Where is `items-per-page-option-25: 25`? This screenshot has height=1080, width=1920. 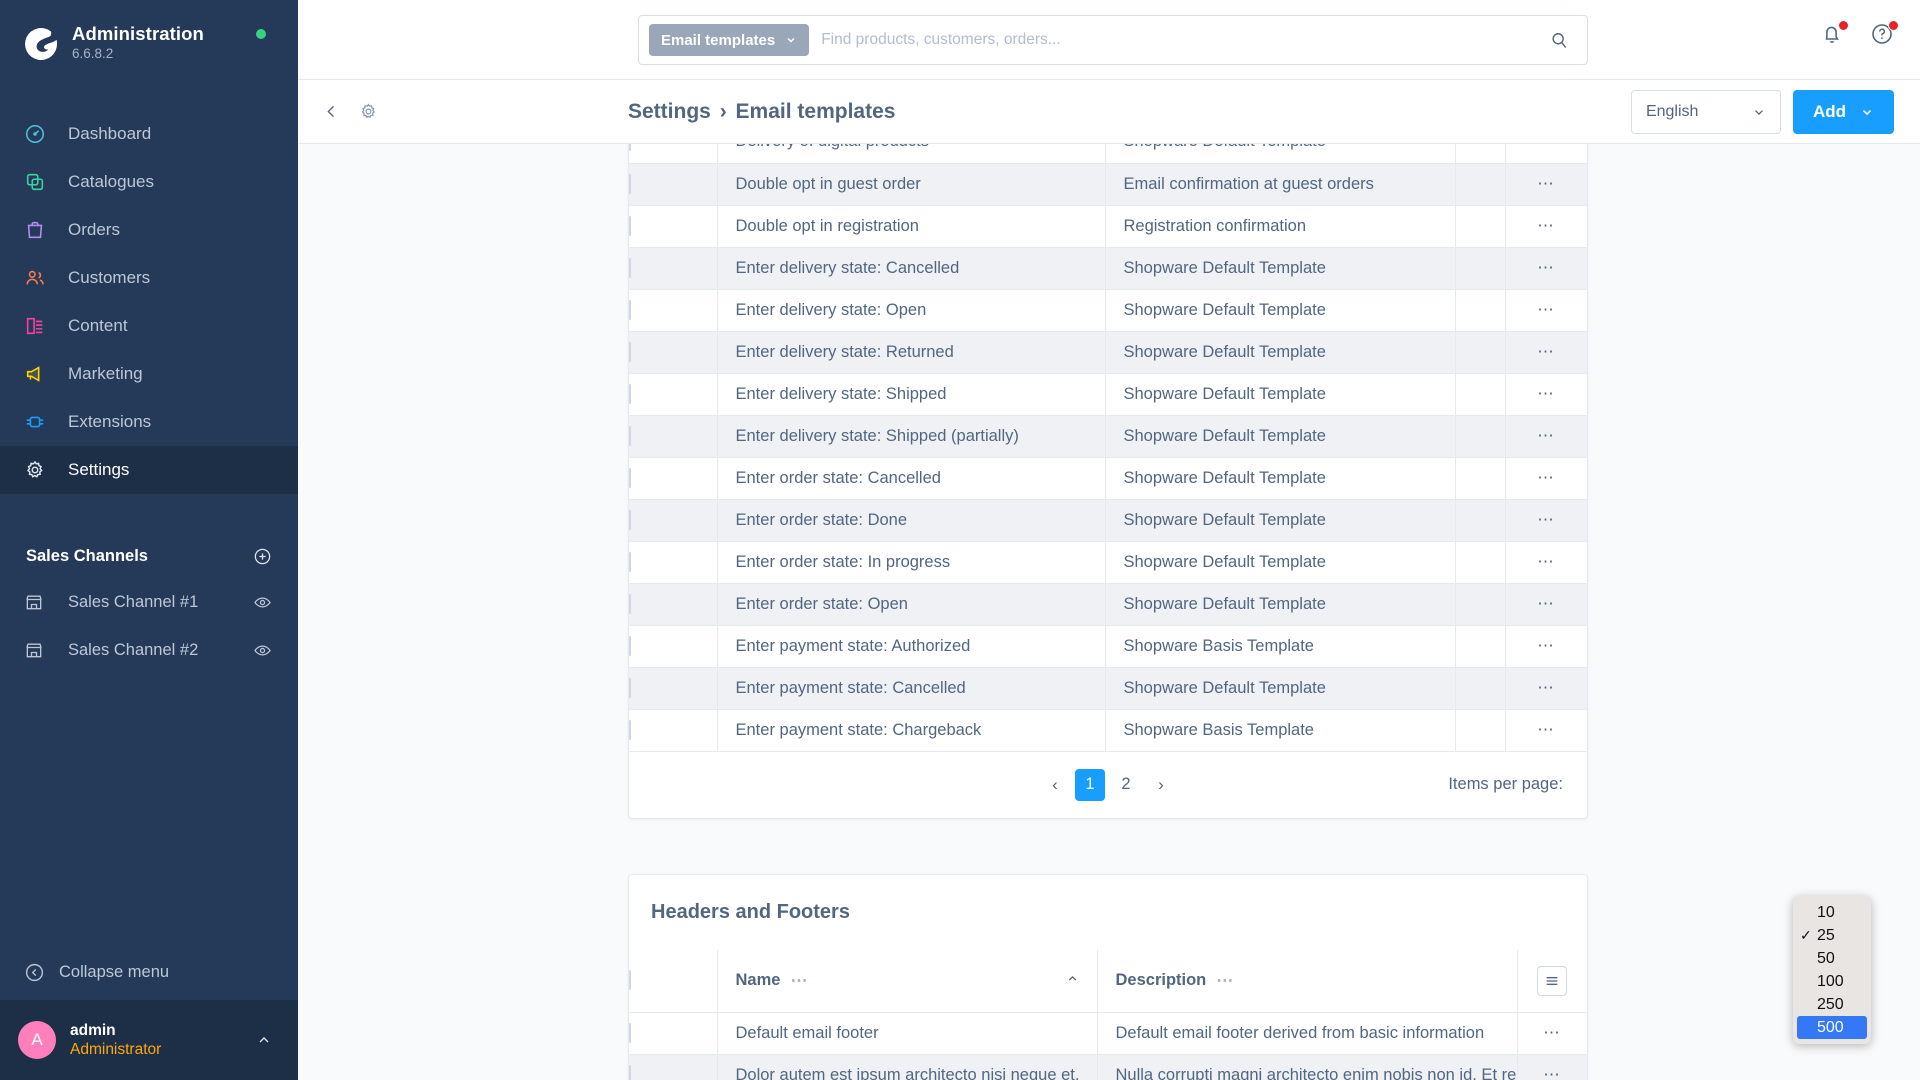
items-per-page-option-25: 25 is located at coordinates (1832, 935).